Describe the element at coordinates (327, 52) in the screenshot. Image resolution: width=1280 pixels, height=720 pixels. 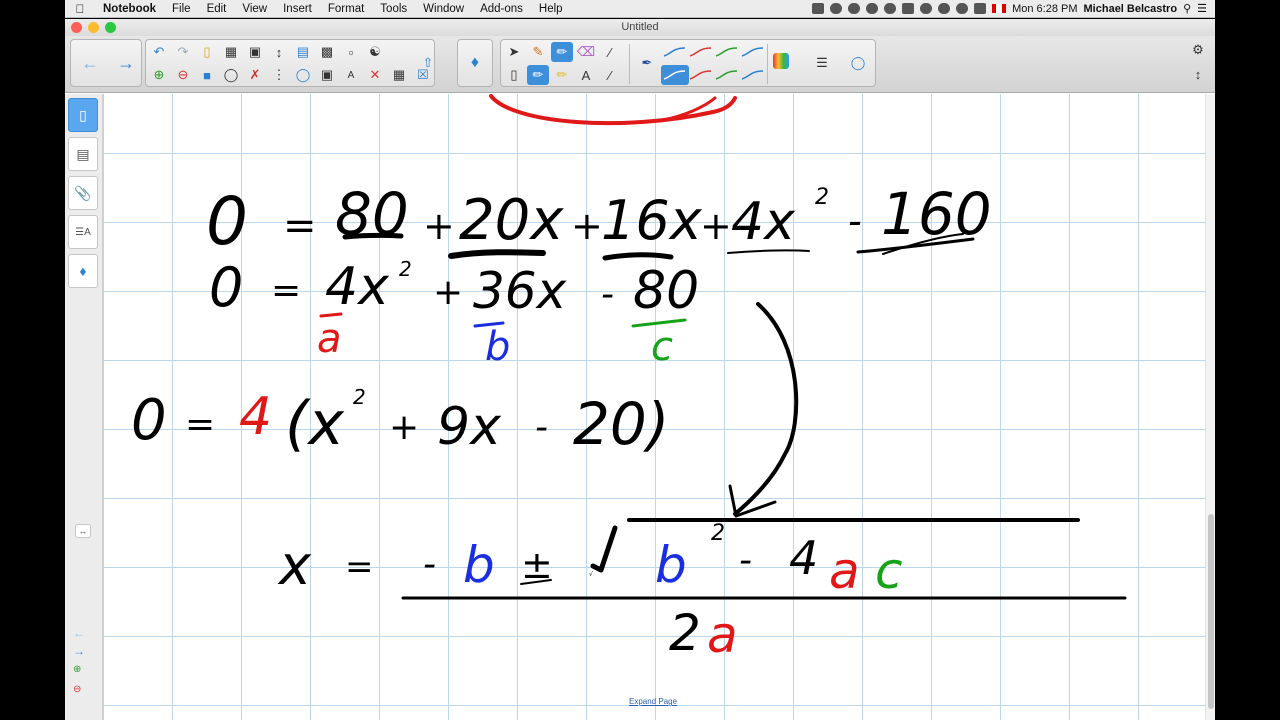
I see `capture-icon: ▩` at that location.